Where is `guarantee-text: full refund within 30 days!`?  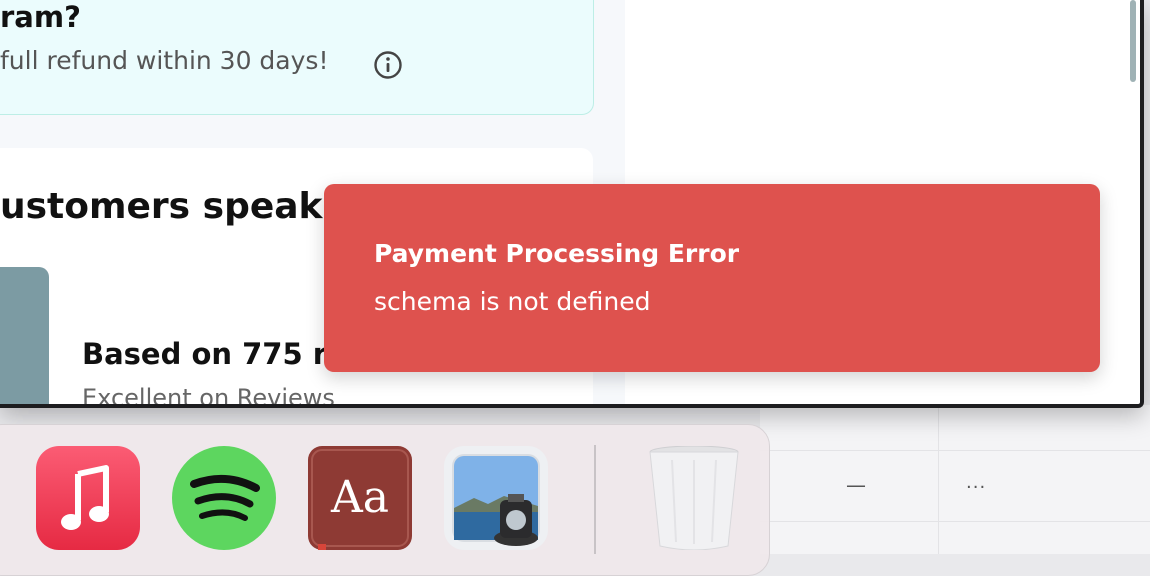
guarantee-text: full refund within 30 days! is located at coordinates (164, 60).